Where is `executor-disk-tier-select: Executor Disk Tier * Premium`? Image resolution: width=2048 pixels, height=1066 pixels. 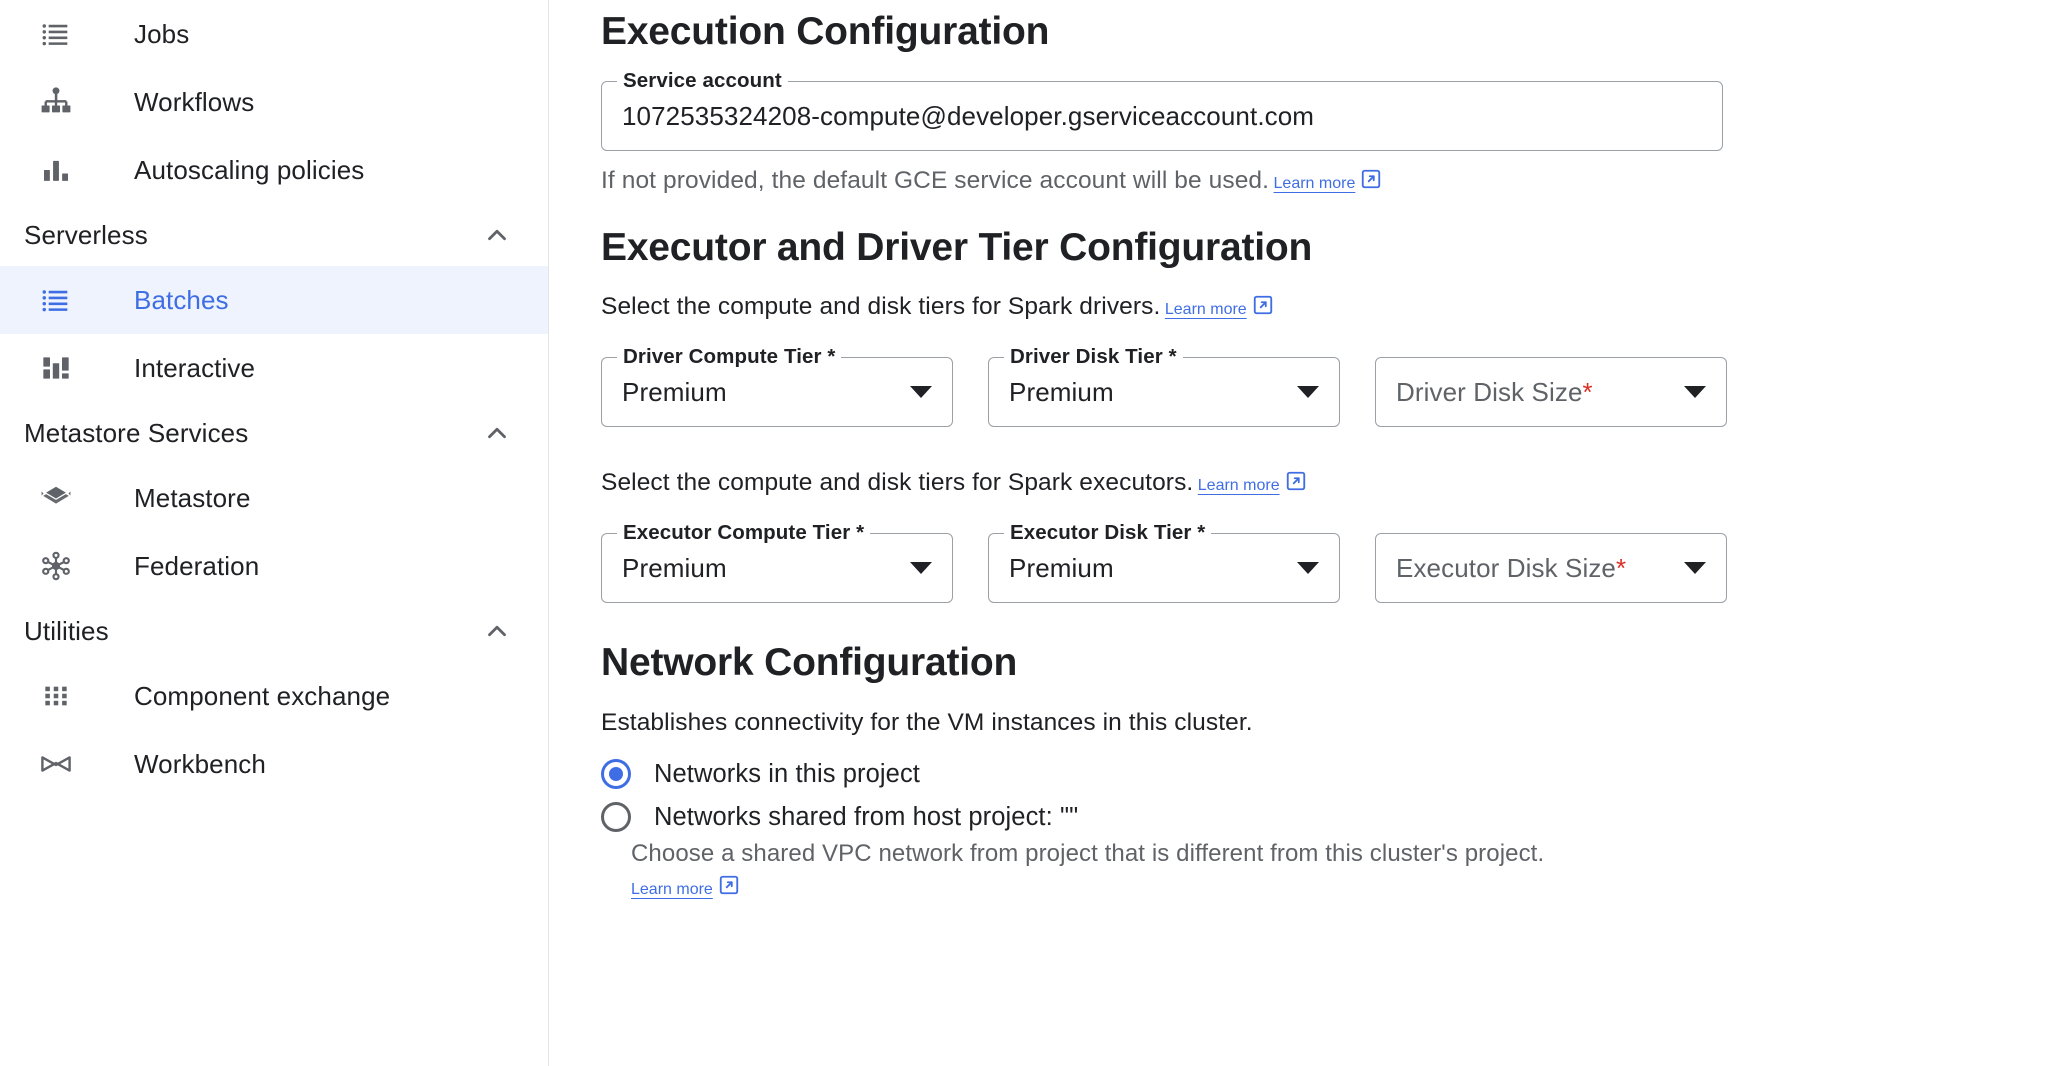 executor-disk-tier-select: Executor Disk Tier * Premium is located at coordinates (1164, 562).